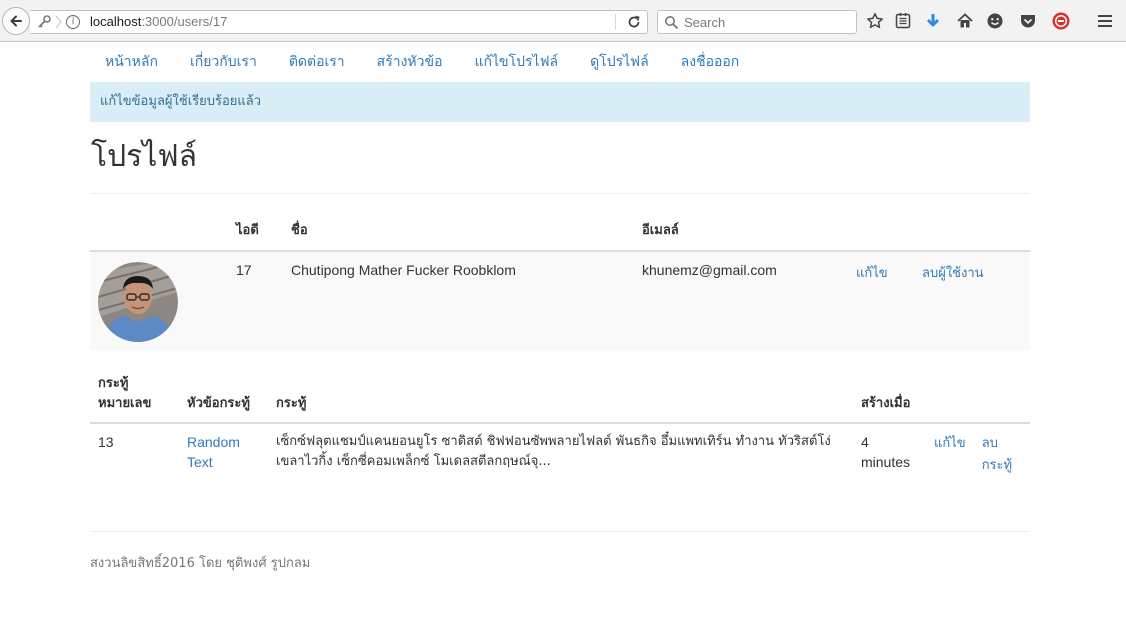  I want to click on user-name: Chutipong Mather Fucker Roobklom, so click(458, 300).